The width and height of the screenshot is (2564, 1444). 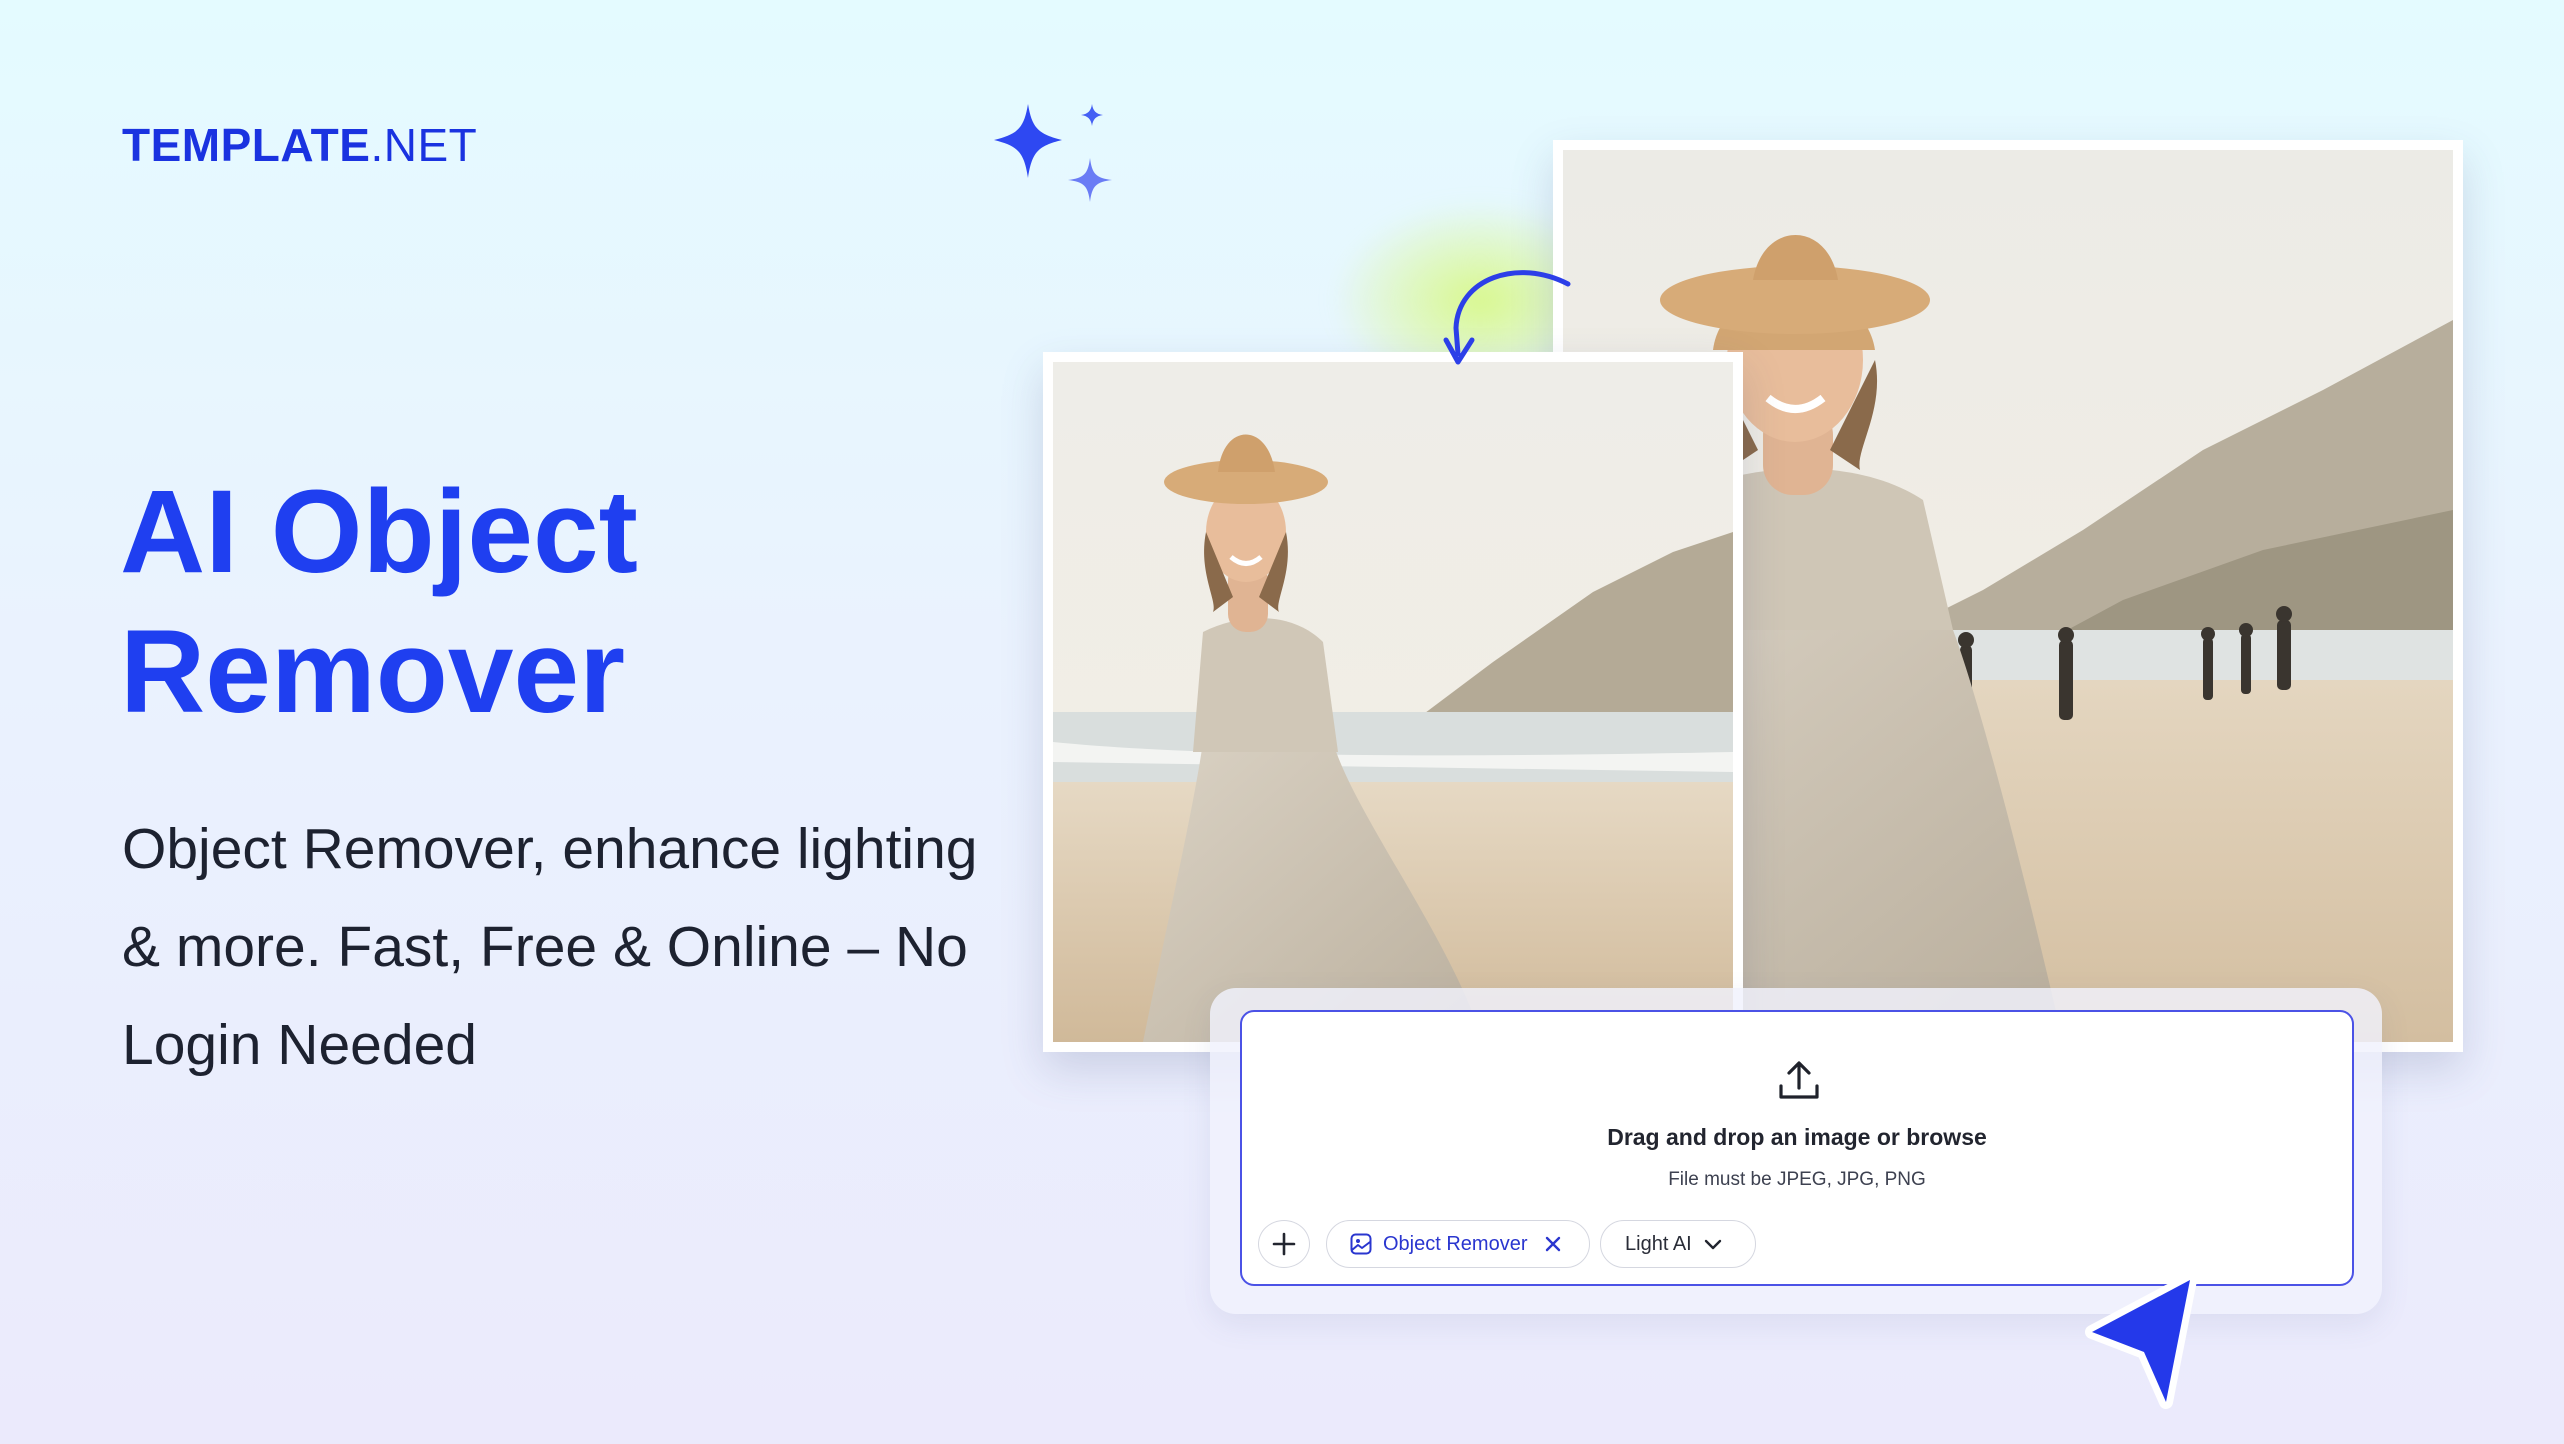 What do you see at coordinates (1712, 1244) in the screenshot?
I see `chevron-down-icon` at bounding box center [1712, 1244].